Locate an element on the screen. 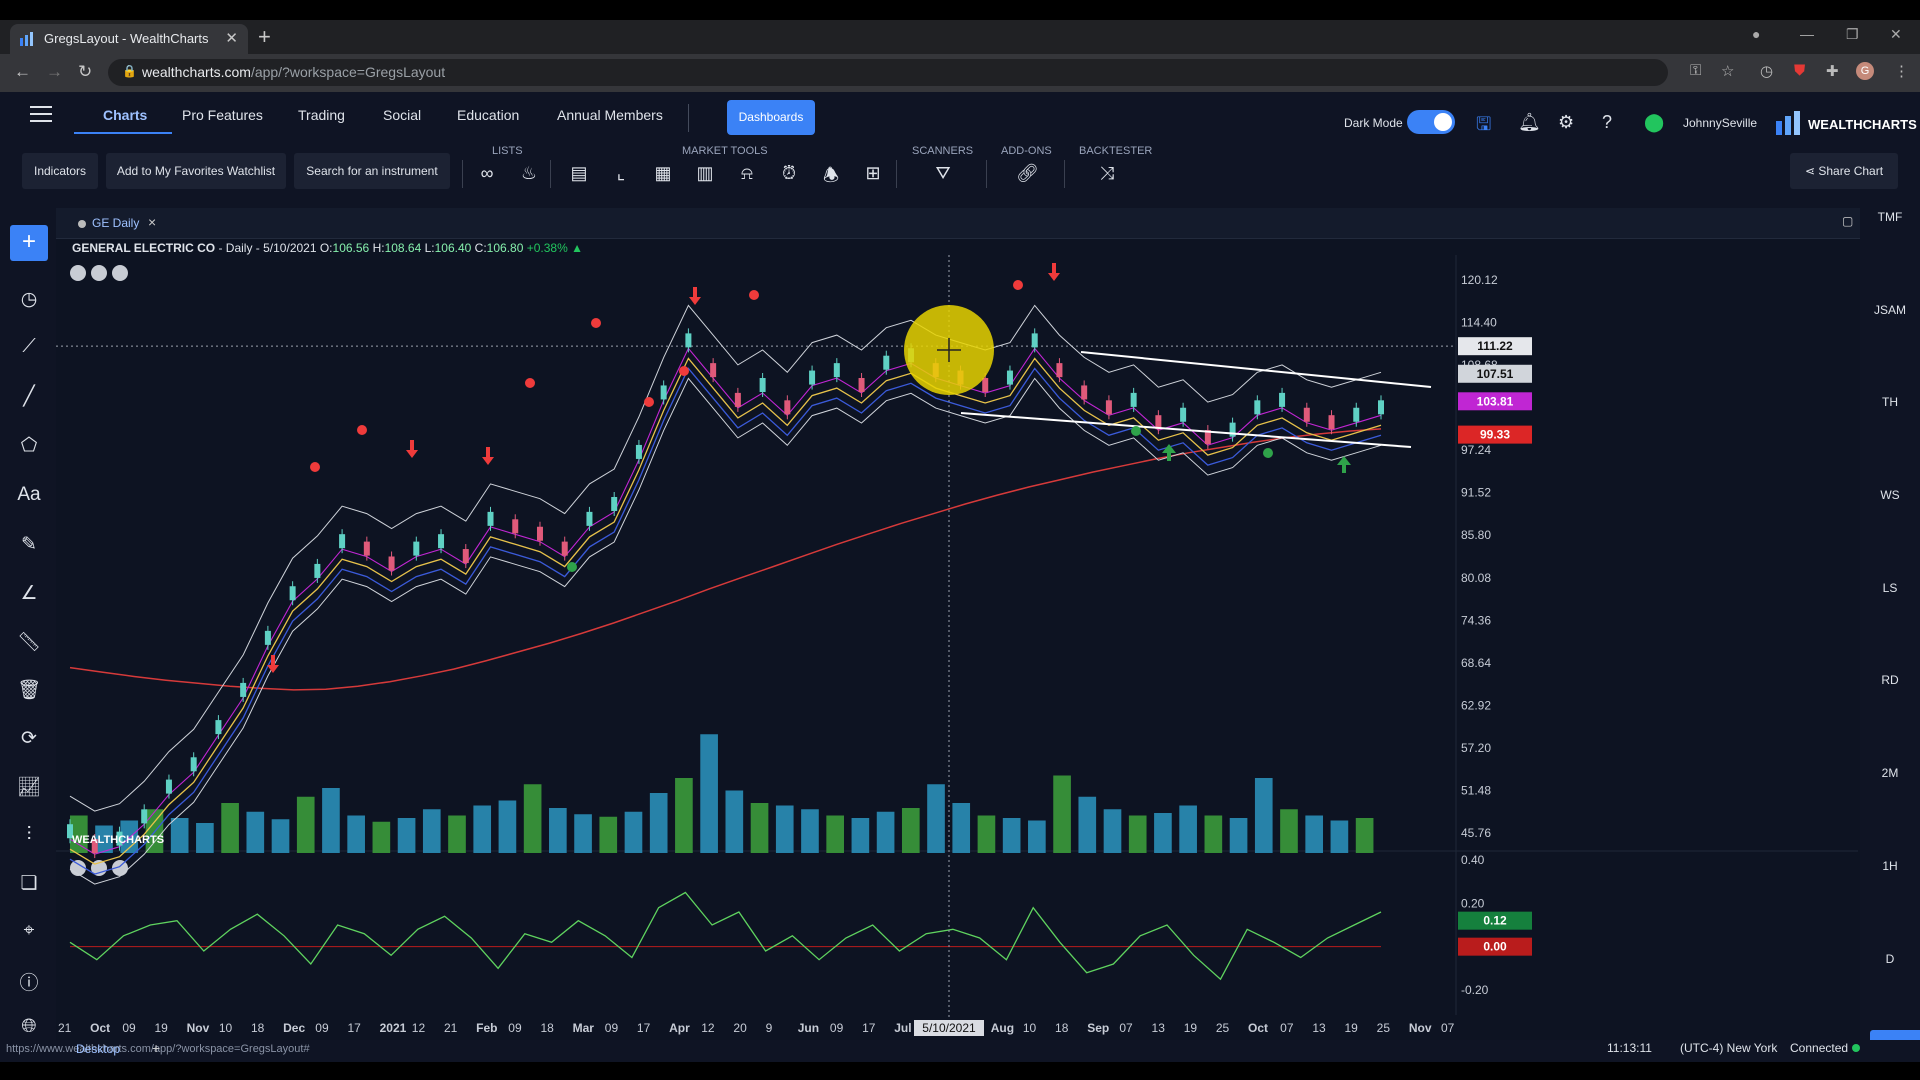  extension-icon: ◷ is located at coordinates (1766, 71).